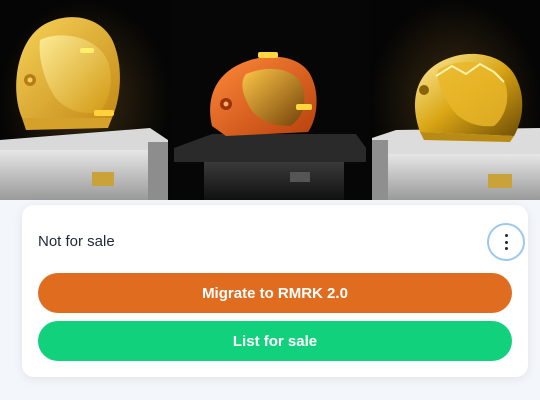 The image size is (540, 400). I want to click on list-for-sale-button: List for sale, so click(275, 341).